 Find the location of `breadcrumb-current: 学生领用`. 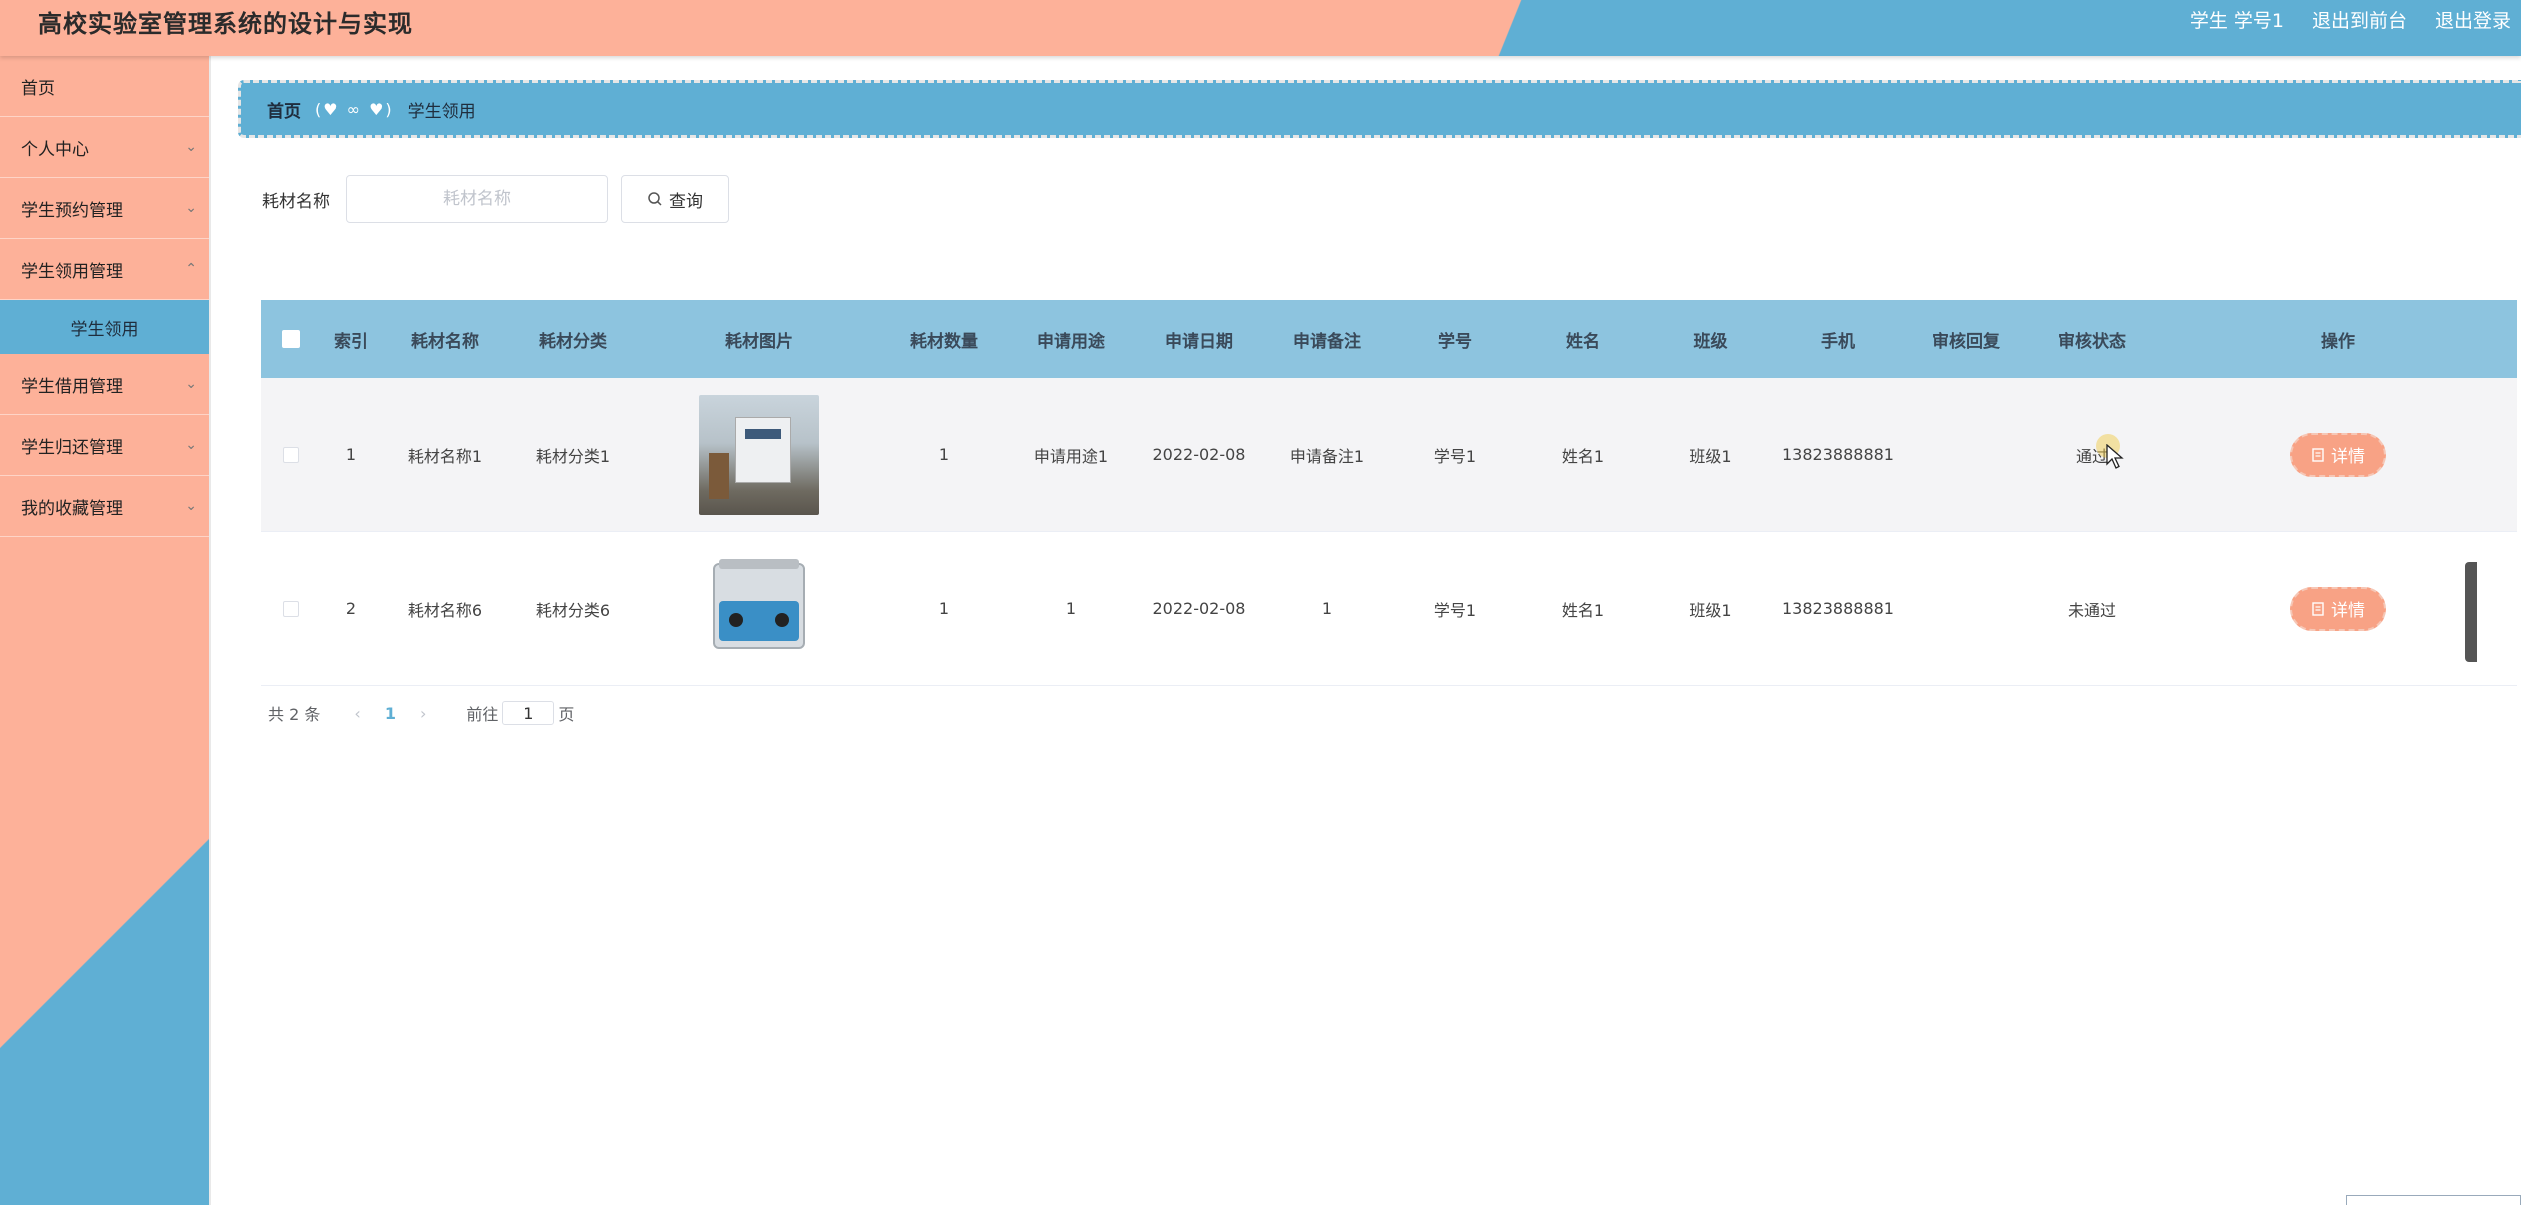

breadcrumb-current: 学生领用 is located at coordinates (441, 111).